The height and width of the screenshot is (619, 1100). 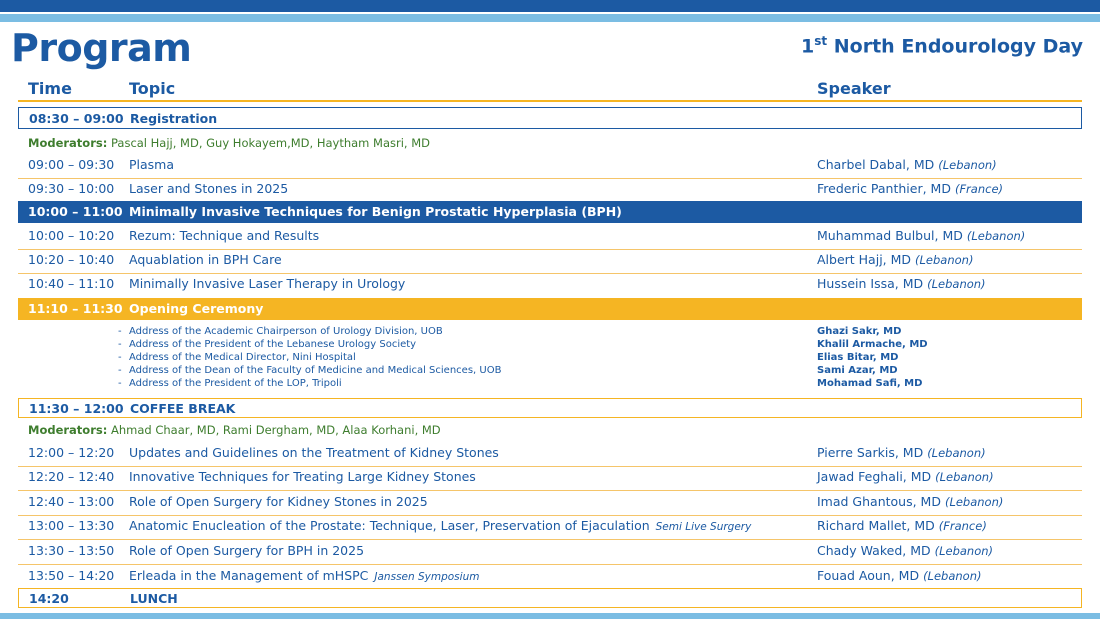 I want to click on event-name: 1st North Endourology Day, so click(x=942, y=45).